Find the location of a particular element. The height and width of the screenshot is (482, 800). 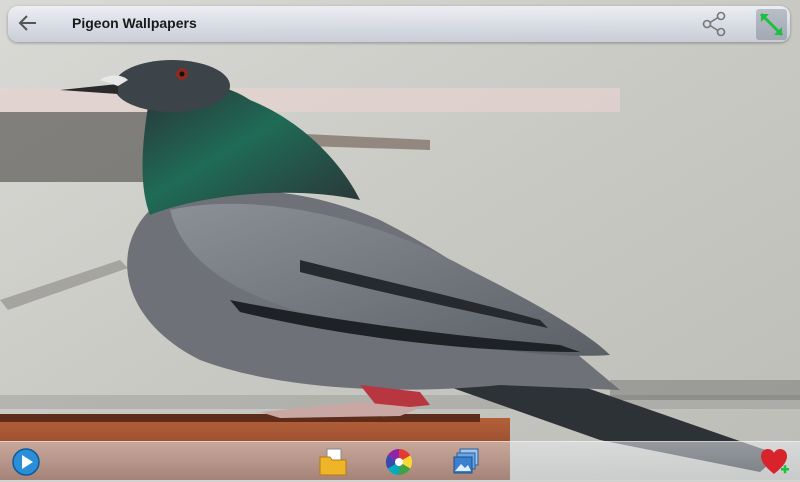

add-favorite-button is located at coordinates (775, 462).